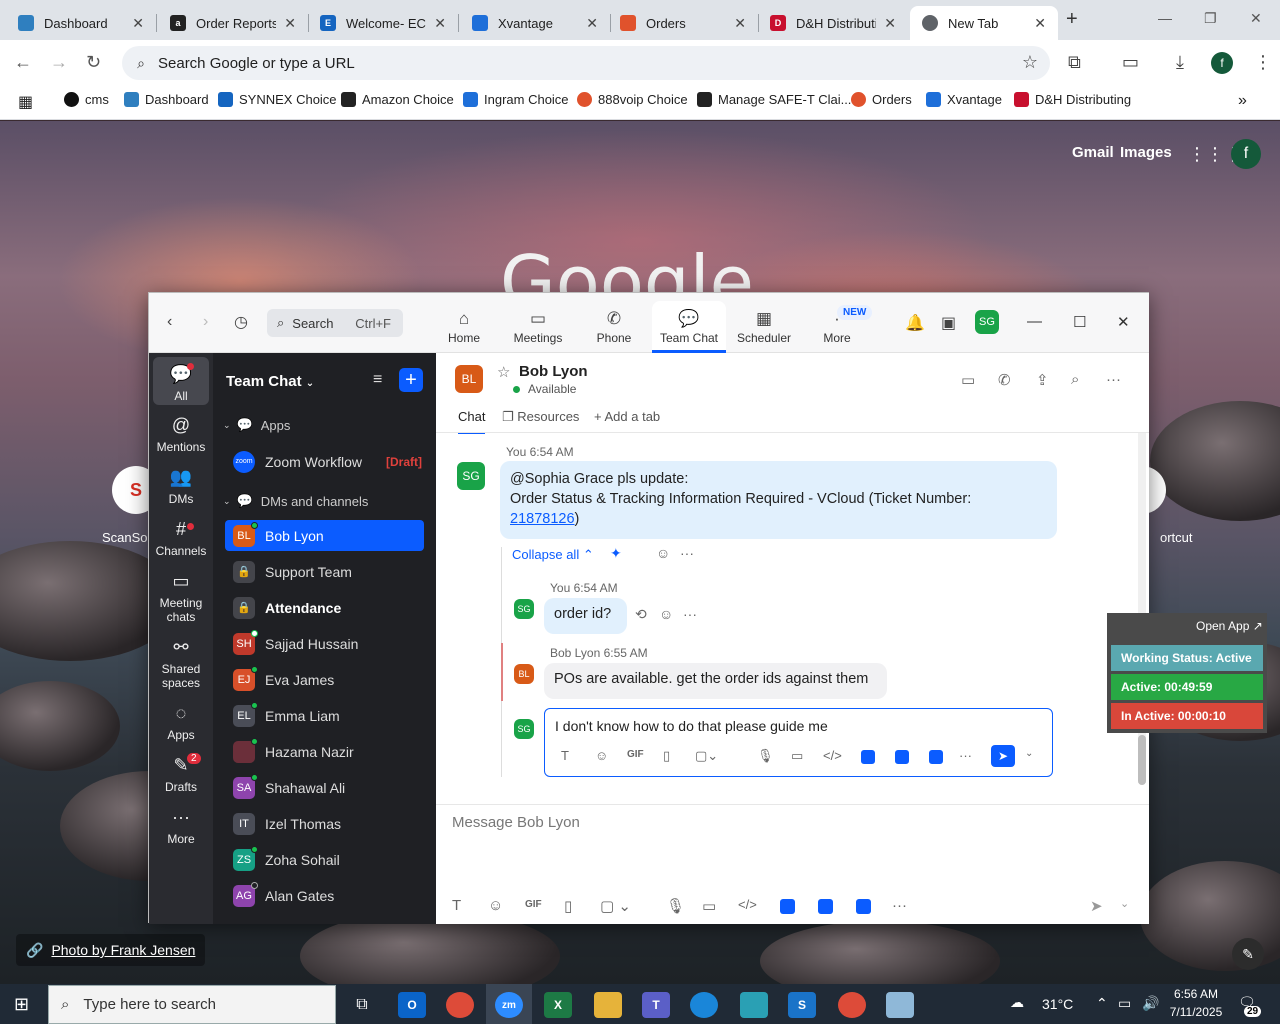 This screenshot has width=1280, height=1024. Describe the element at coordinates (1079, 322) in the screenshot. I see `maximize-icon: ☐` at that location.